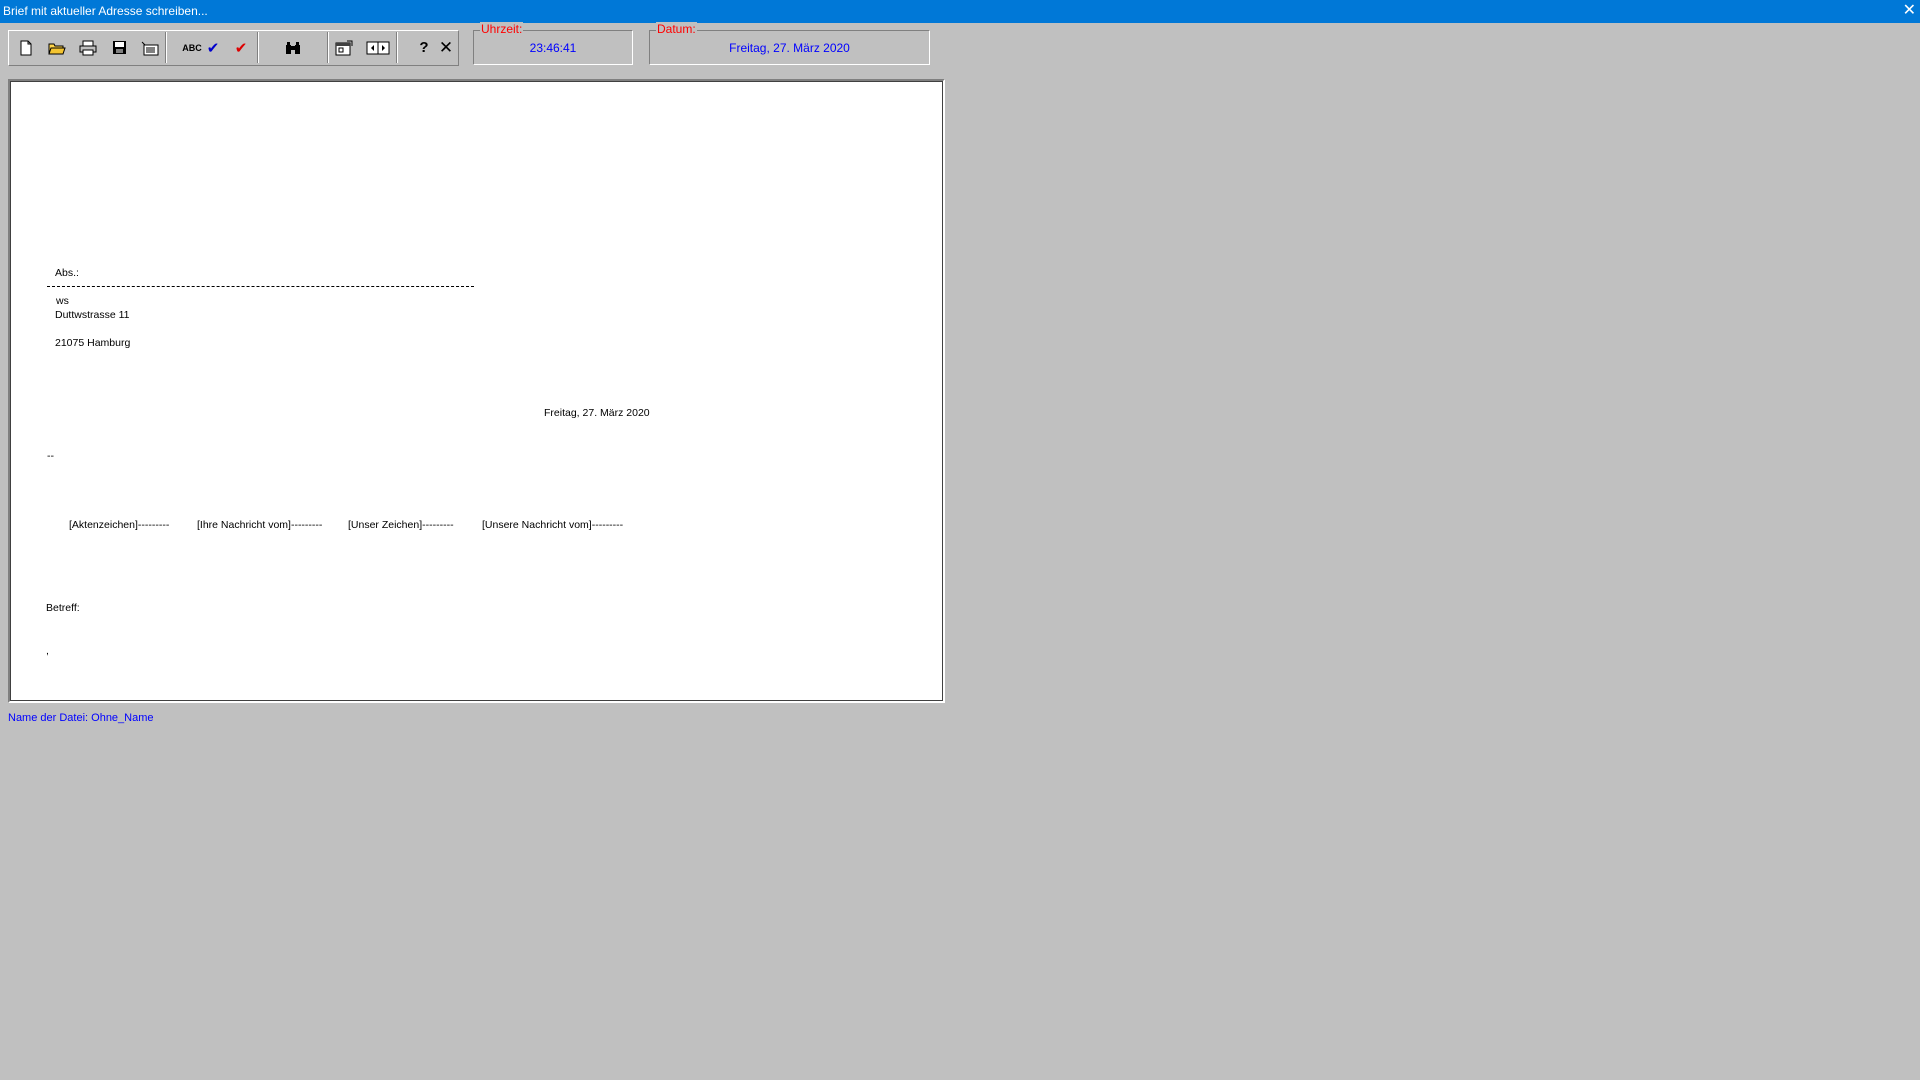 The image size is (1920, 1080). I want to click on sender-label: Abs.:, so click(67, 273).